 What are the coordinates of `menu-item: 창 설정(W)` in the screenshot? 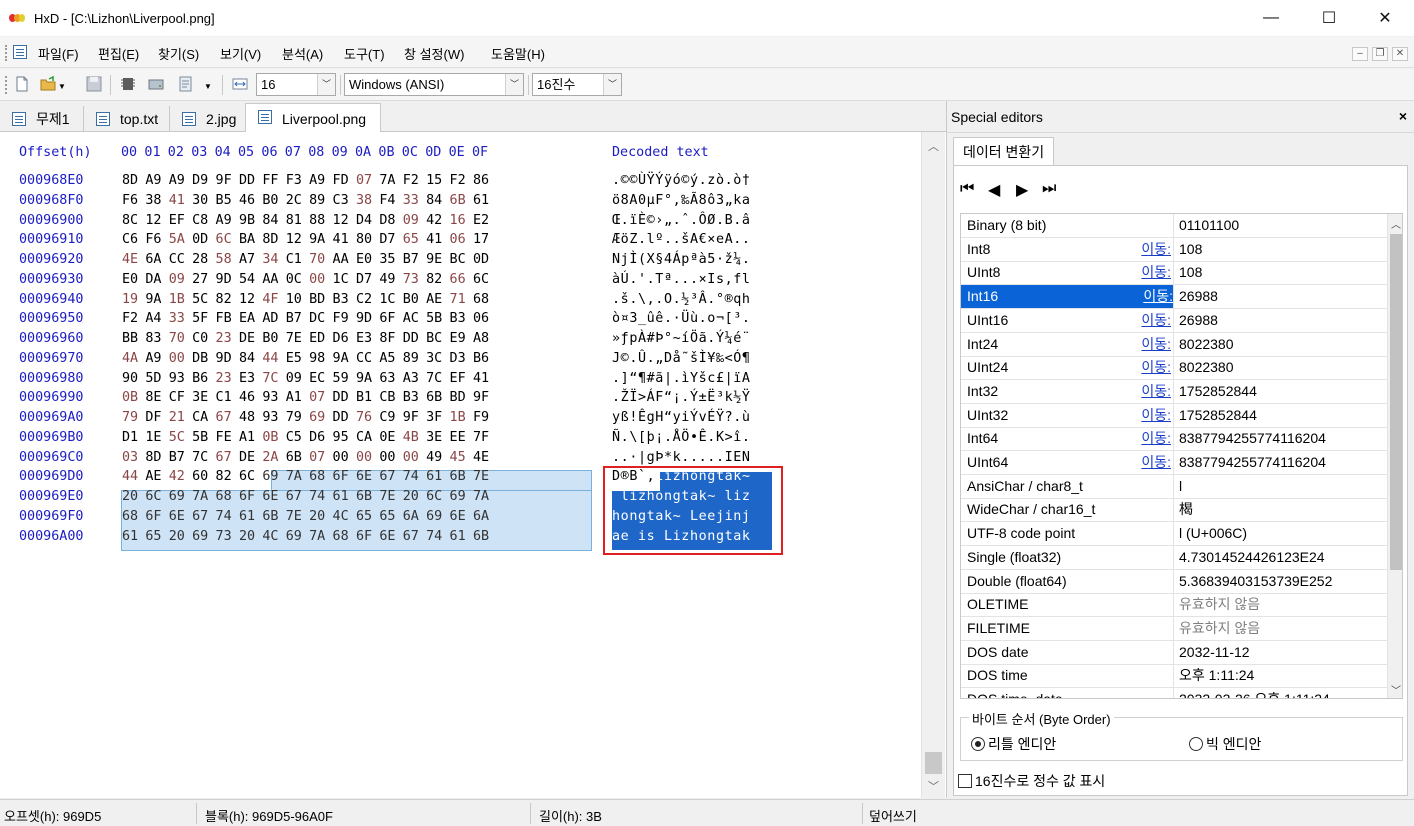 It's located at (434, 53).